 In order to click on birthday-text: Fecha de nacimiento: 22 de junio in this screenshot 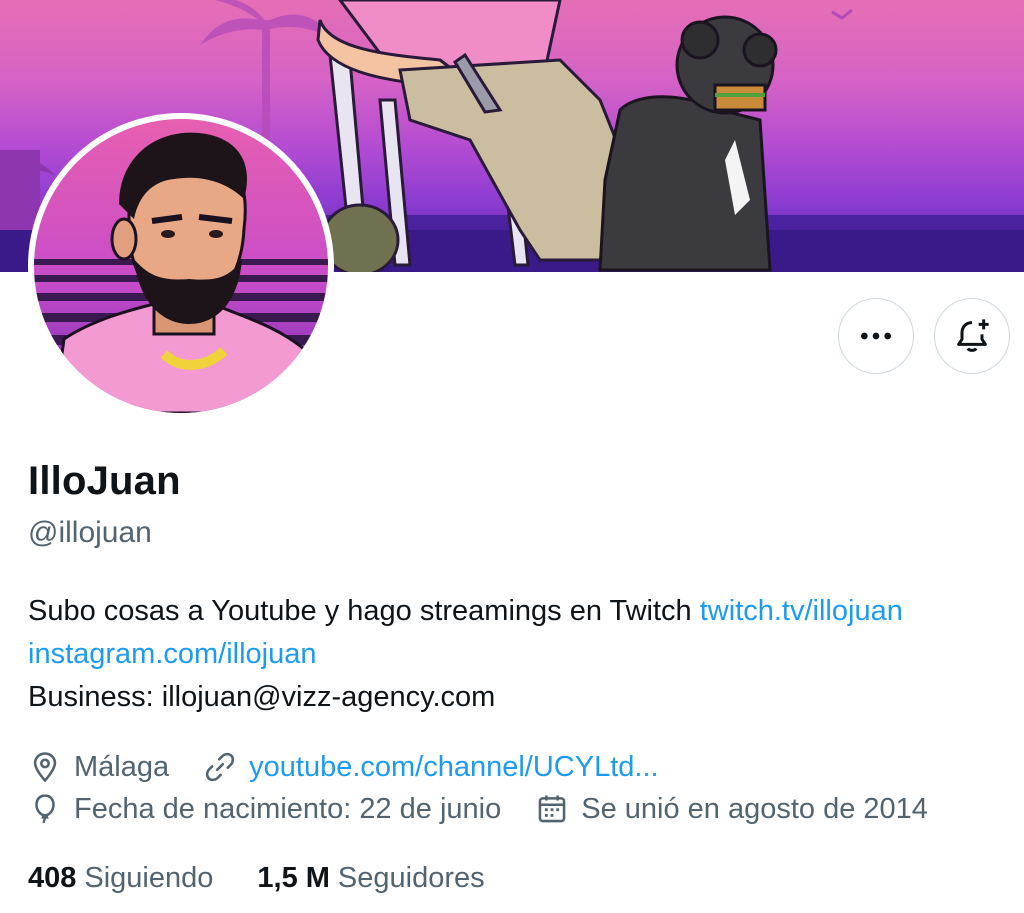, I will do `click(288, 808)`.